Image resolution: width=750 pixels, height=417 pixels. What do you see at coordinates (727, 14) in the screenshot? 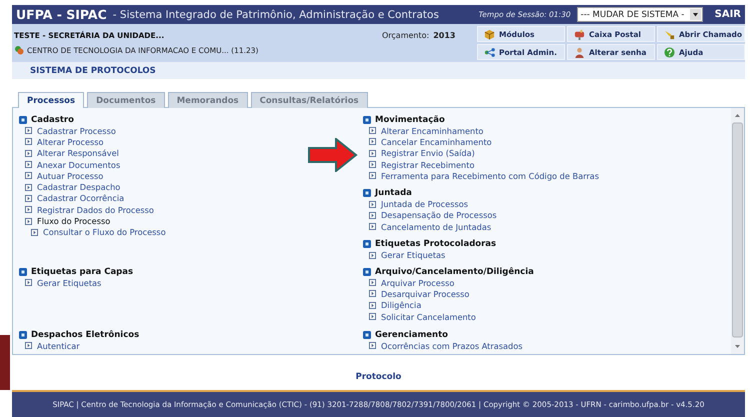
I see `logout-link: SAIR` at bounding box center [727, 14].